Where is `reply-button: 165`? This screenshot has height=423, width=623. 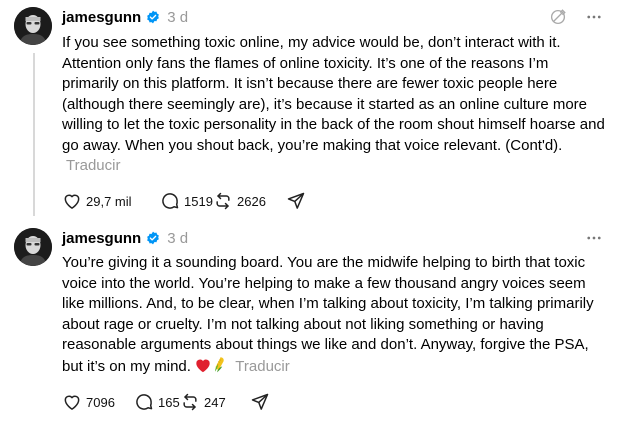 reply-button: 165 is located at coordinates (157, 402).